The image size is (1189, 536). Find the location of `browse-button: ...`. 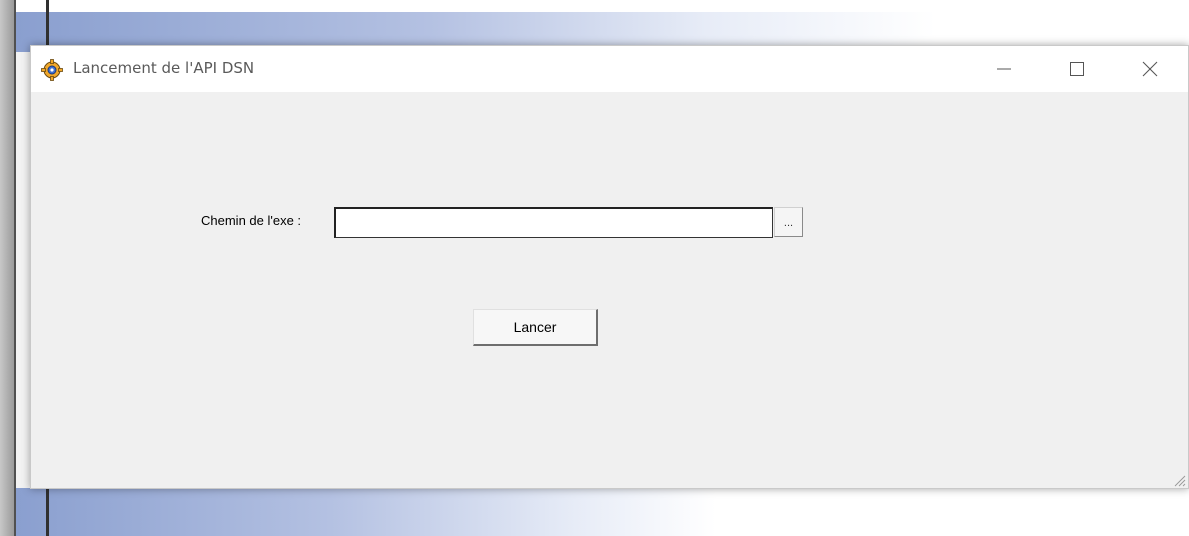

browse-button: ... is located at coordinates (788, 222).